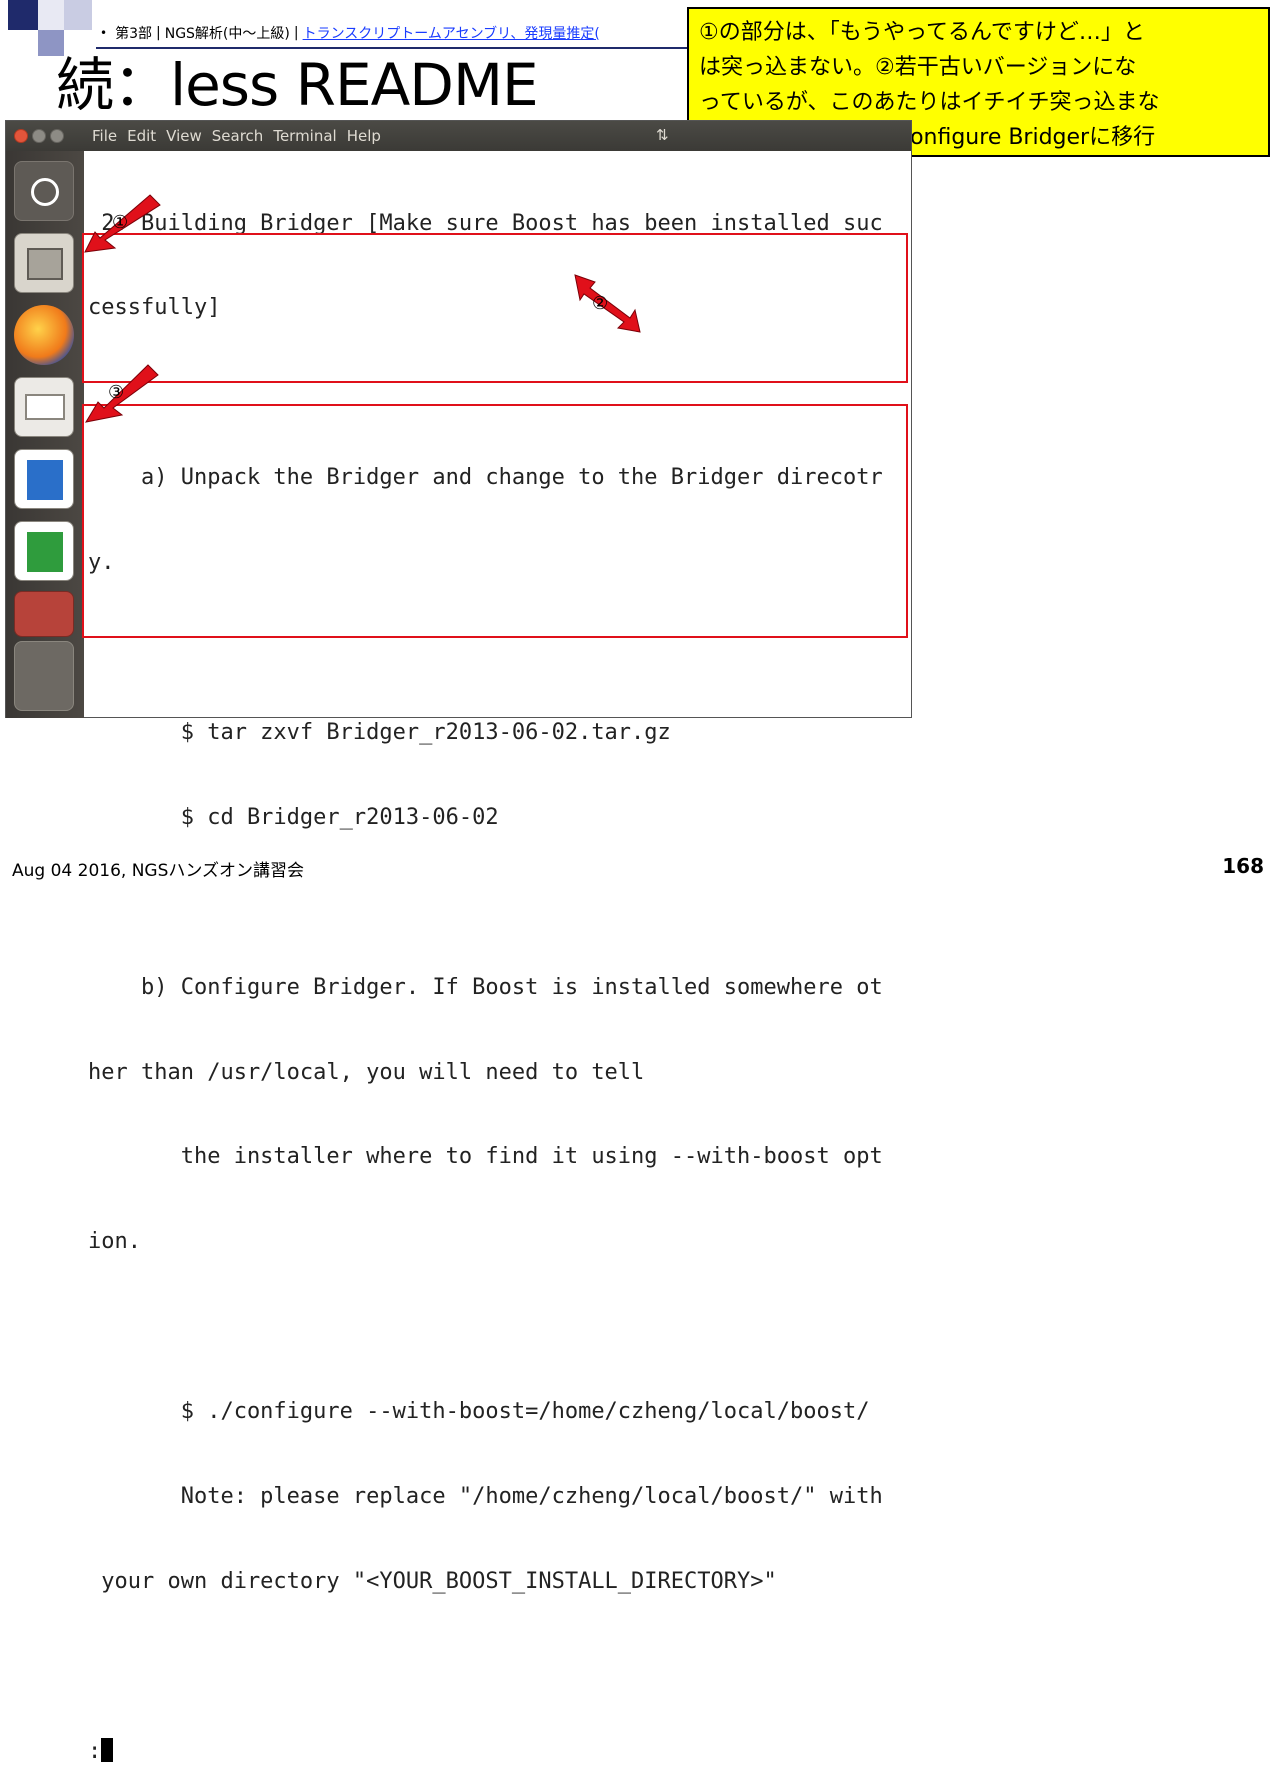  What do you see at coordinates (57, 136) in the screenshot?
I see `maximize-button` at bounding box center [57, 136].